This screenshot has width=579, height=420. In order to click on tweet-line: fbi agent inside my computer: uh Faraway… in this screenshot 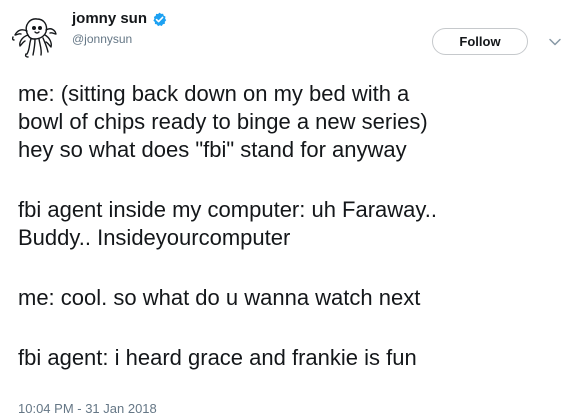, I will do `click(228, 209)`.